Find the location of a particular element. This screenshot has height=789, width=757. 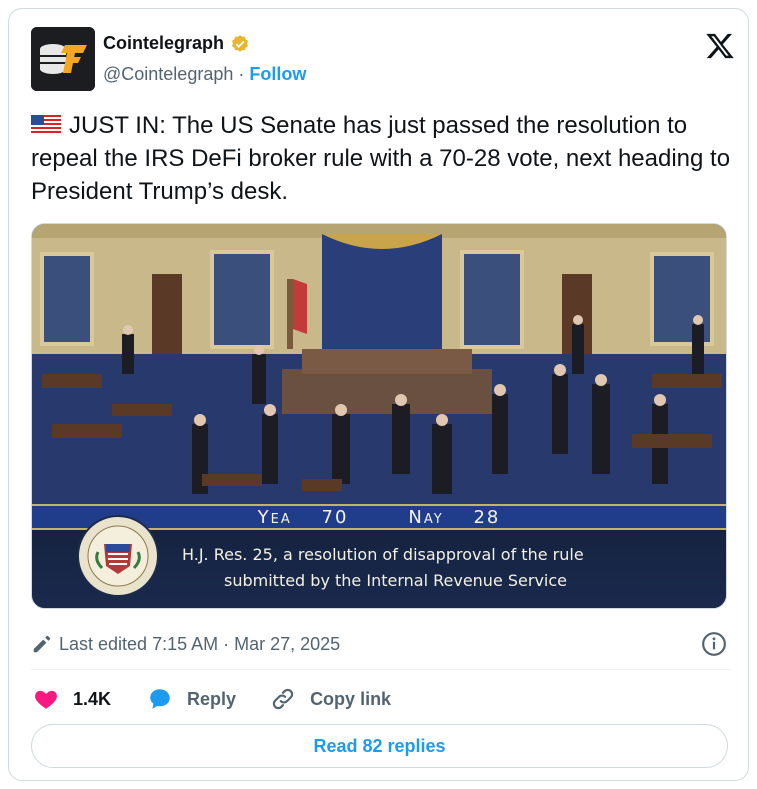

reply-label: Reply is located at coordinates (212, 698).